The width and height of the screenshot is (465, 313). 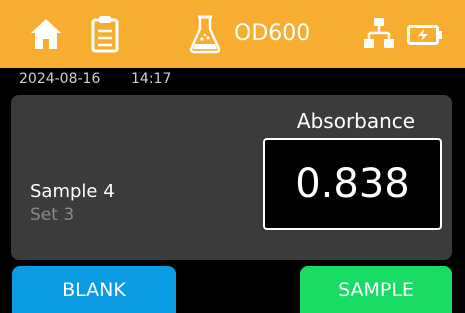 I want to click on flask-icon, so click(x=205, y=34).